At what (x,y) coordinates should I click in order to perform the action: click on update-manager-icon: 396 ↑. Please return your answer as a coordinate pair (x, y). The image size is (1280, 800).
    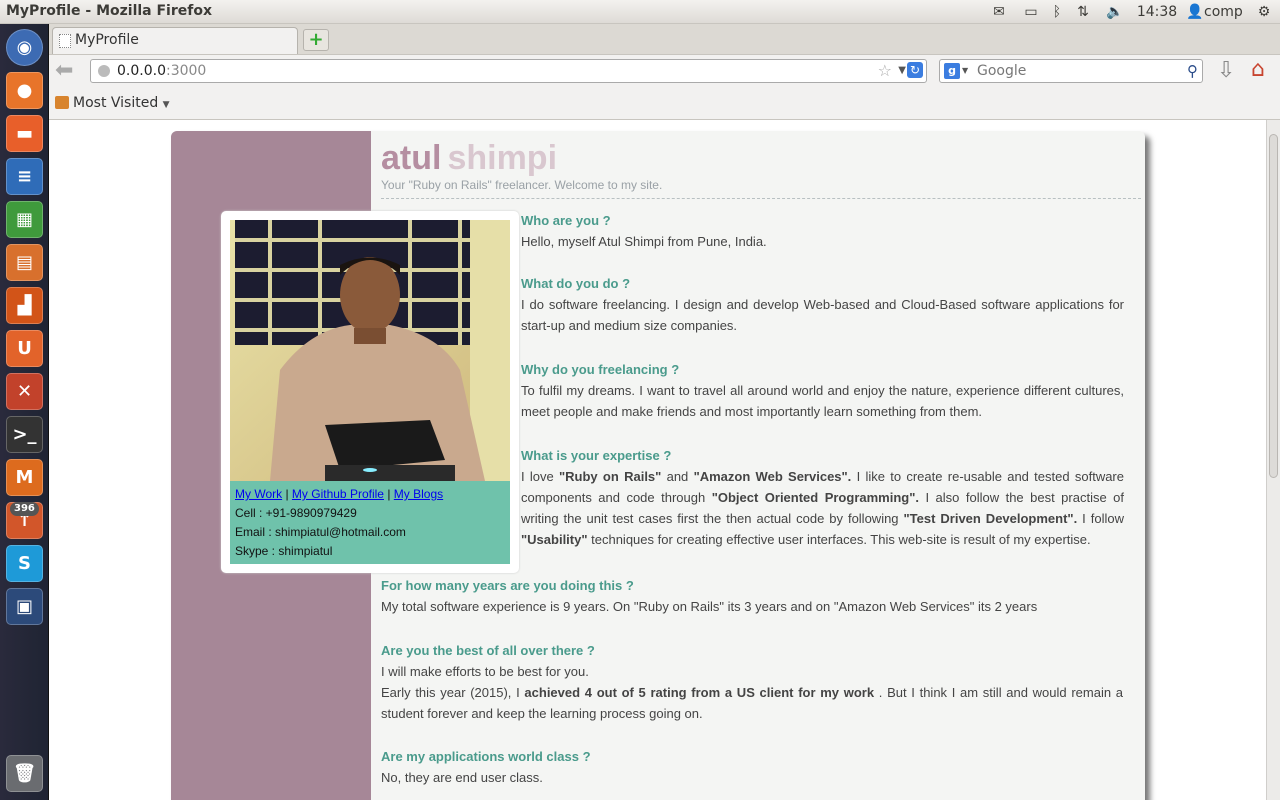
    Looking at the image, I should click on (24, 520).